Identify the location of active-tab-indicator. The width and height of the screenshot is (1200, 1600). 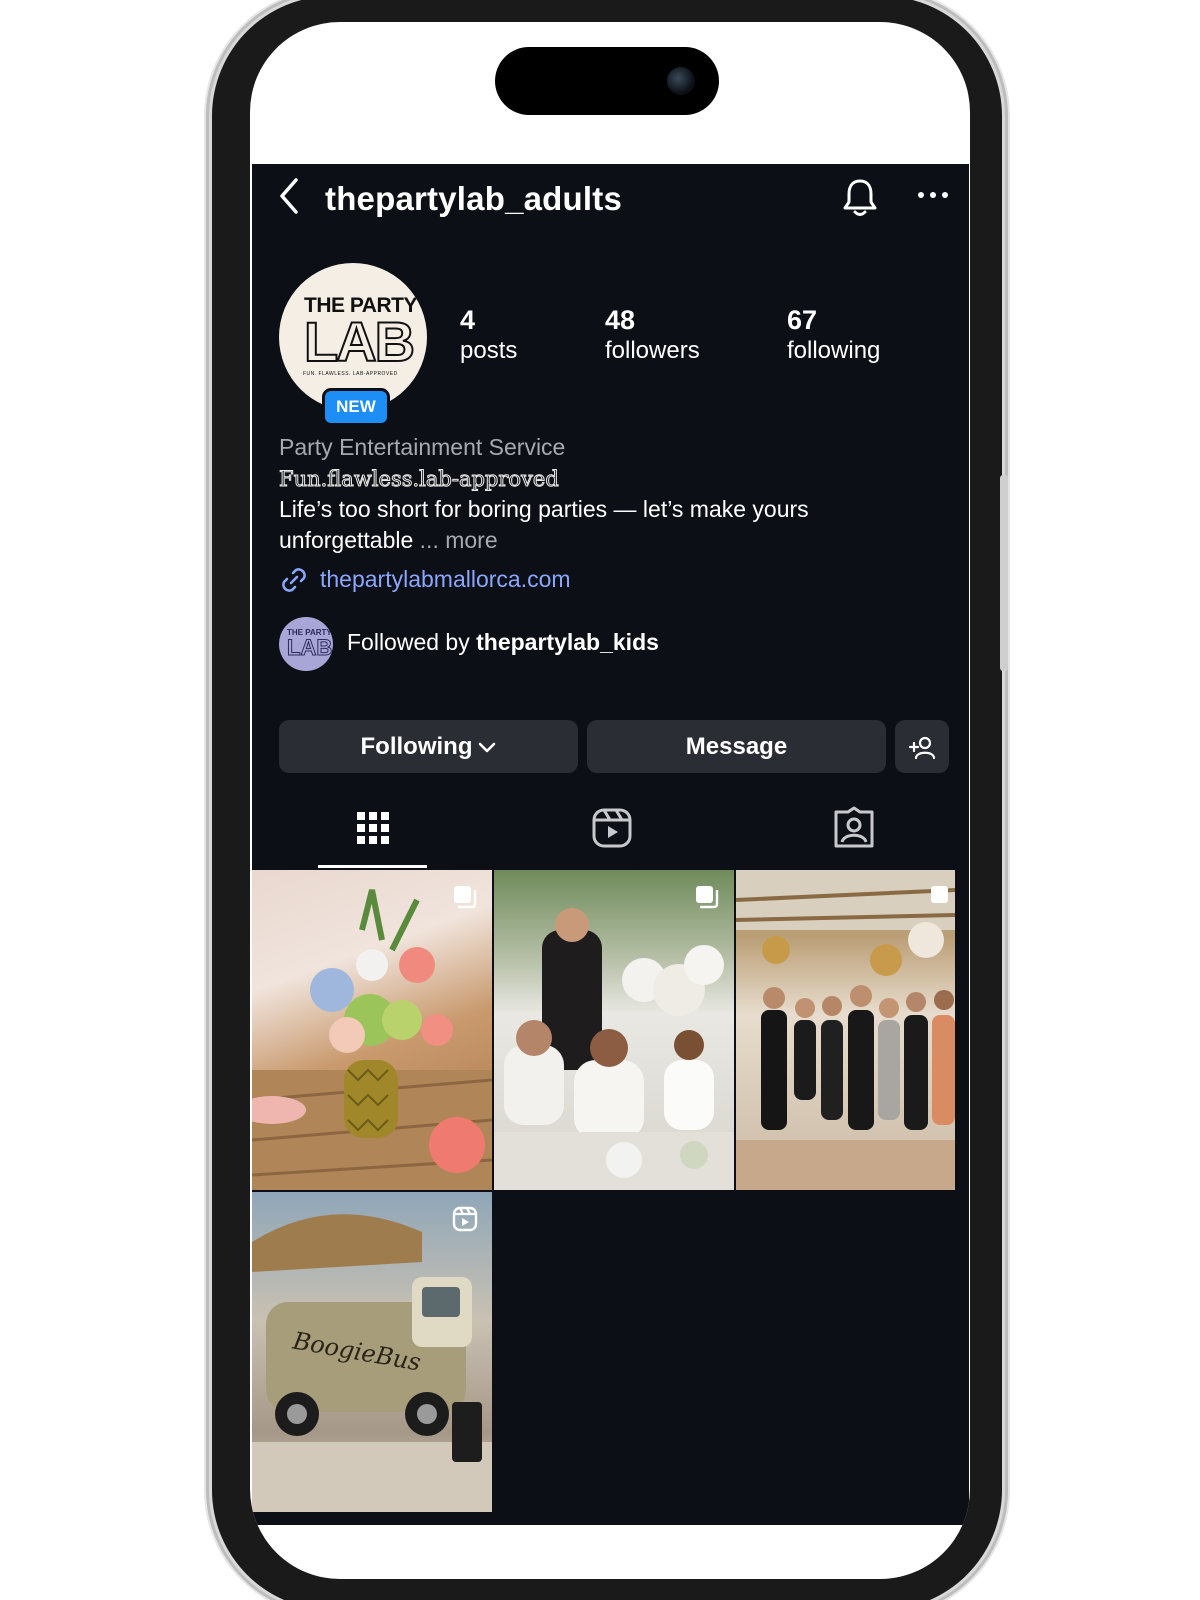
(372, 866).